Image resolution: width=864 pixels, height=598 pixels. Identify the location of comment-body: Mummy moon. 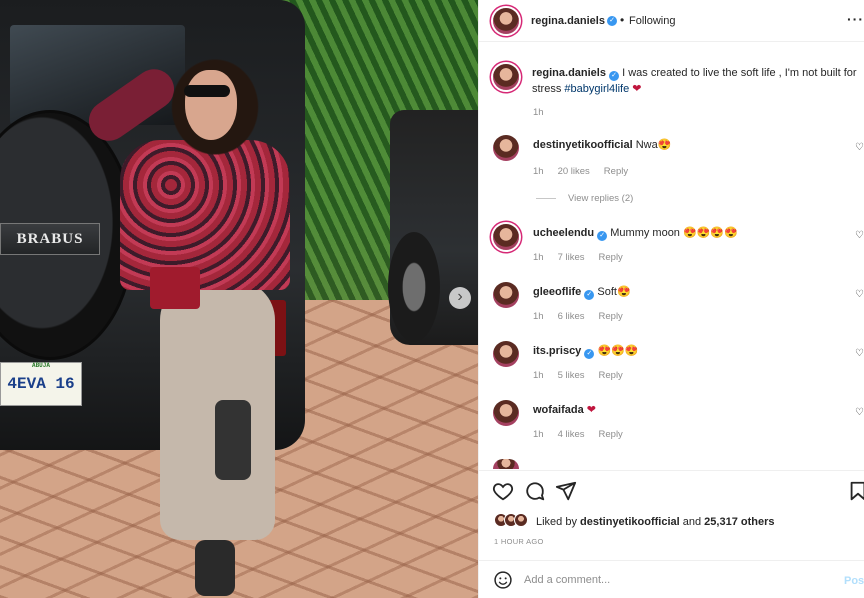
(645, 233).